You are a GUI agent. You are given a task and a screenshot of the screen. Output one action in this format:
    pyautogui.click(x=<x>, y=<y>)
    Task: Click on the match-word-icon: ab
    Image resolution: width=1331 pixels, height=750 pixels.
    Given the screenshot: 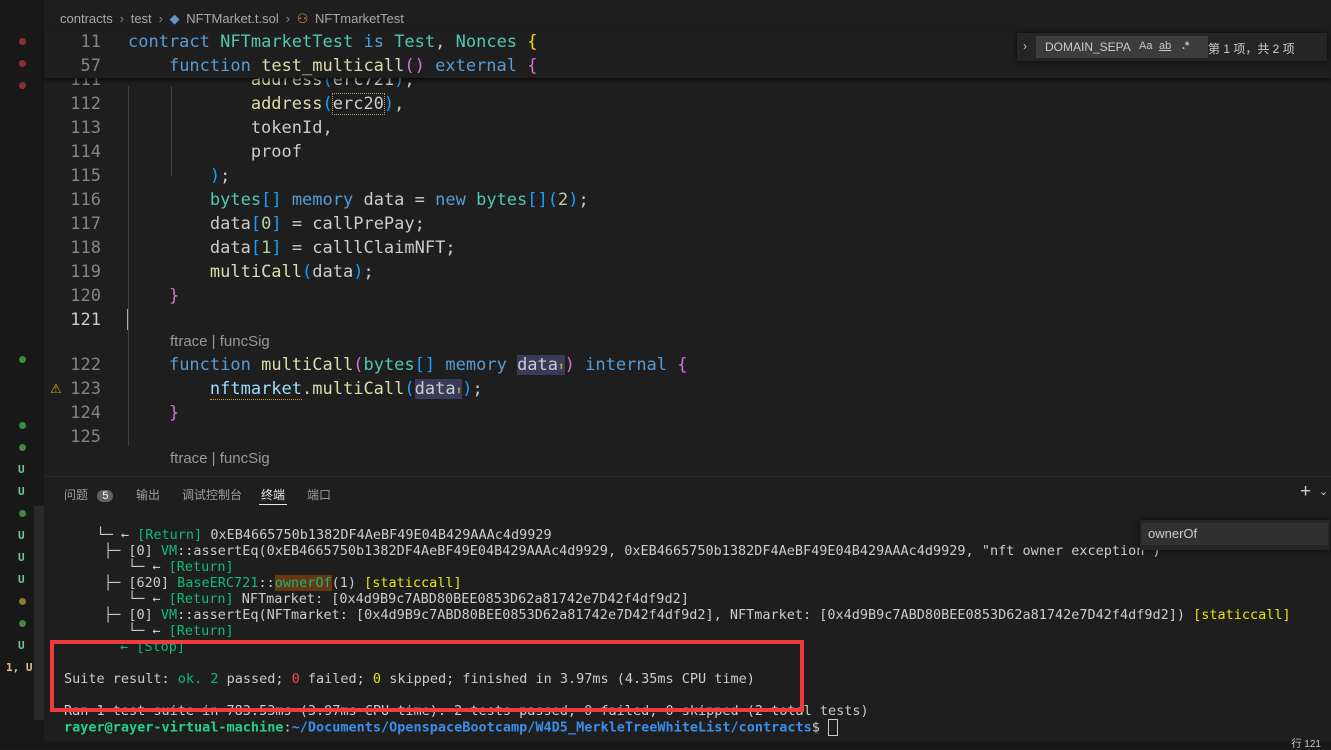 What is the action you would take?
    pyautogui.click(x=1165, y=46)
    